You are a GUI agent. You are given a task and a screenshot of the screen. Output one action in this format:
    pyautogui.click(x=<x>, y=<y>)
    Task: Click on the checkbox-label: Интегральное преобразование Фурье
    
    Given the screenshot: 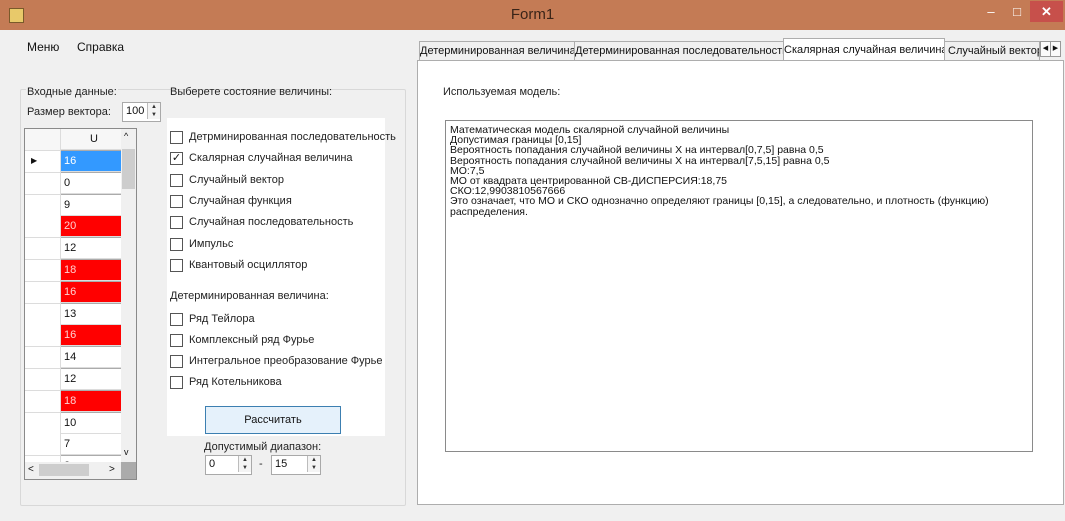 What is the action you would take?
    pyautogui.click(x=286, y=361)
    